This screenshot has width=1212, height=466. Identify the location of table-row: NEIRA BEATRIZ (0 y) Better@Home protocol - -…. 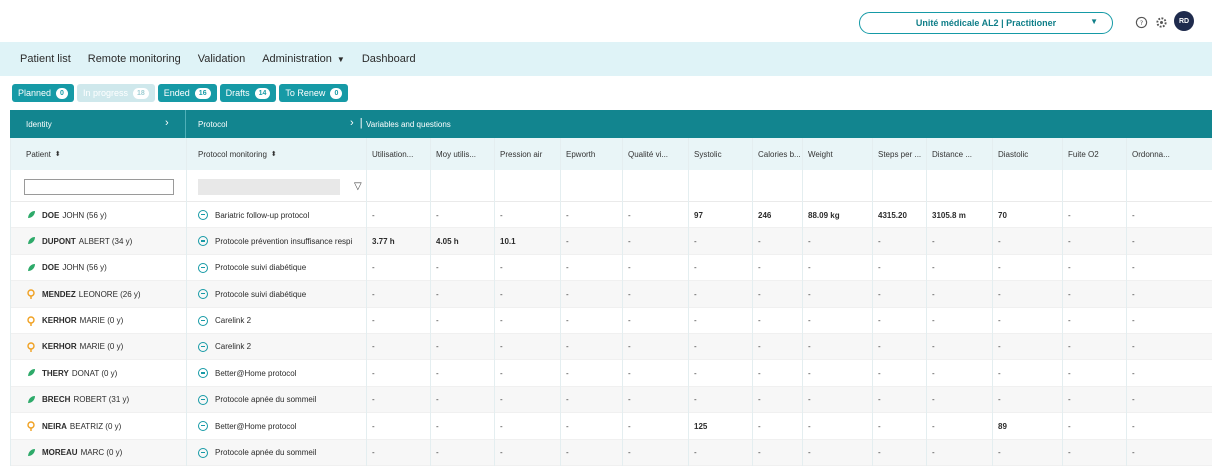
(611, 426).